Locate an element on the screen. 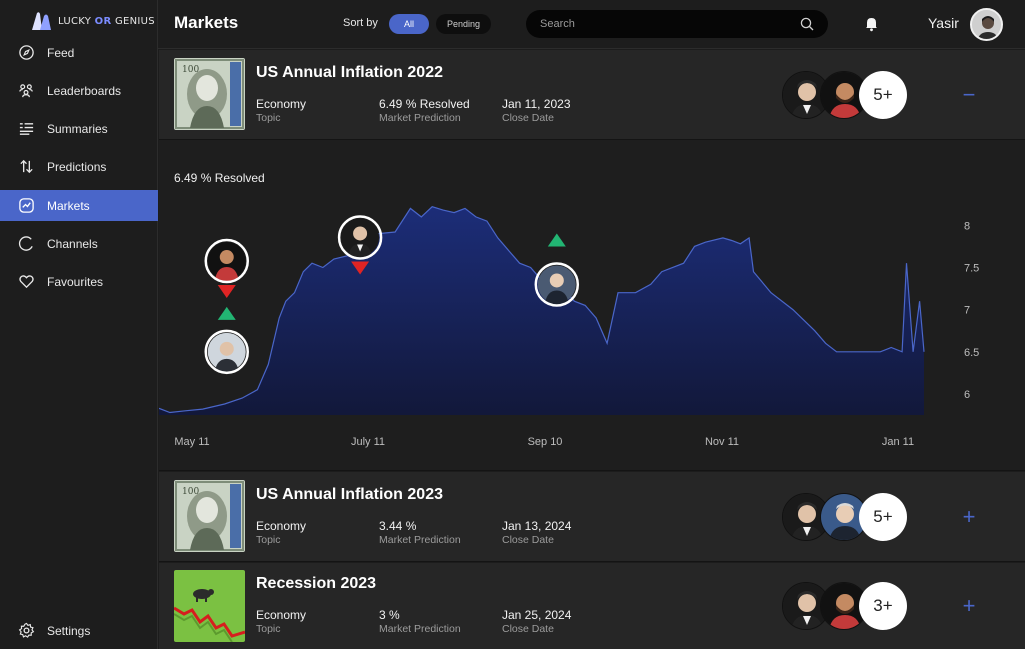 Image resolution: width=1025 pixels, height=649 pixels. list-icon is located at coordinates (26, 129).